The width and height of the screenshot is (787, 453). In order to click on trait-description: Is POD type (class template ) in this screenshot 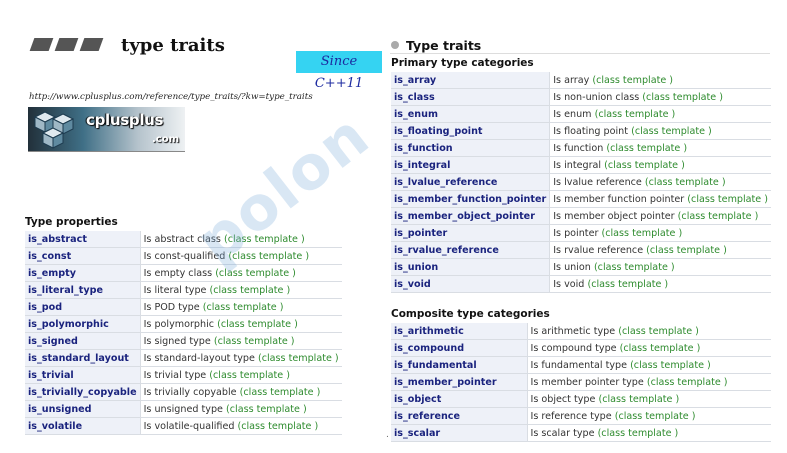, I will do `click(241, 307)`.